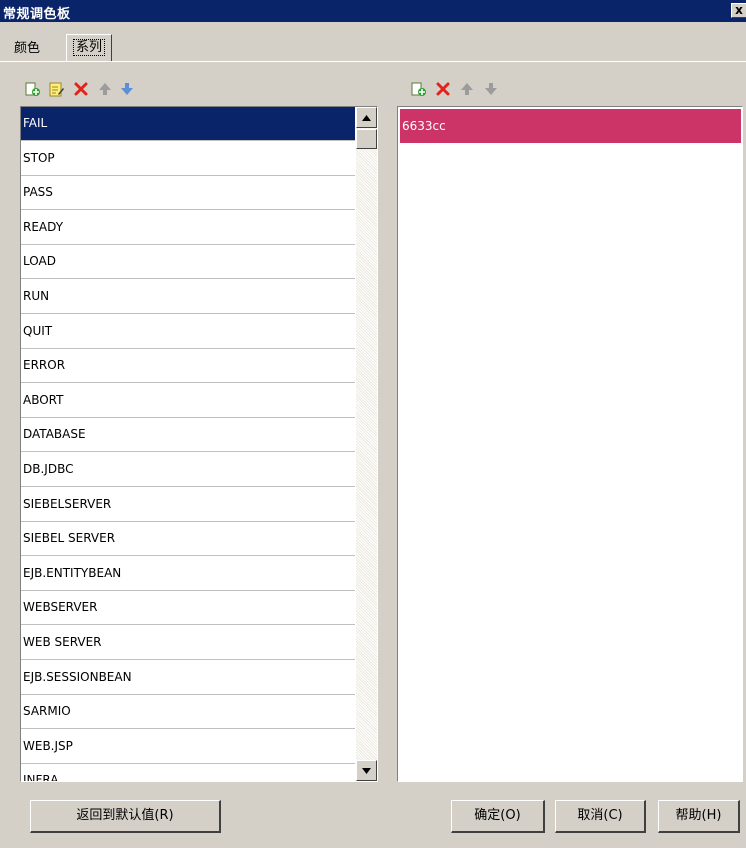  What do you see at coordinates (188, 401) in the screenshot?
I see `series-list-item: ABORT` at bounding box center [188, 401].